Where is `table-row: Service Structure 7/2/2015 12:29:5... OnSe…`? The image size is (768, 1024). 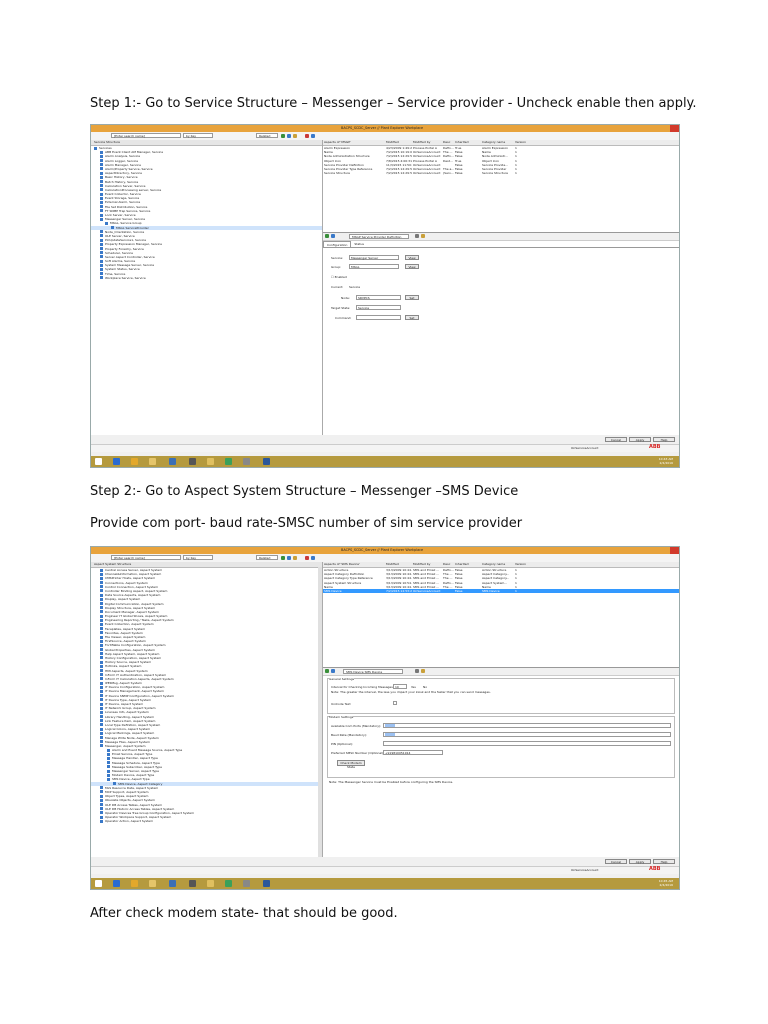
table-row: Service Structure 7/2/2015 12:29:5... OnSe… is located at coordinates (501, 173).